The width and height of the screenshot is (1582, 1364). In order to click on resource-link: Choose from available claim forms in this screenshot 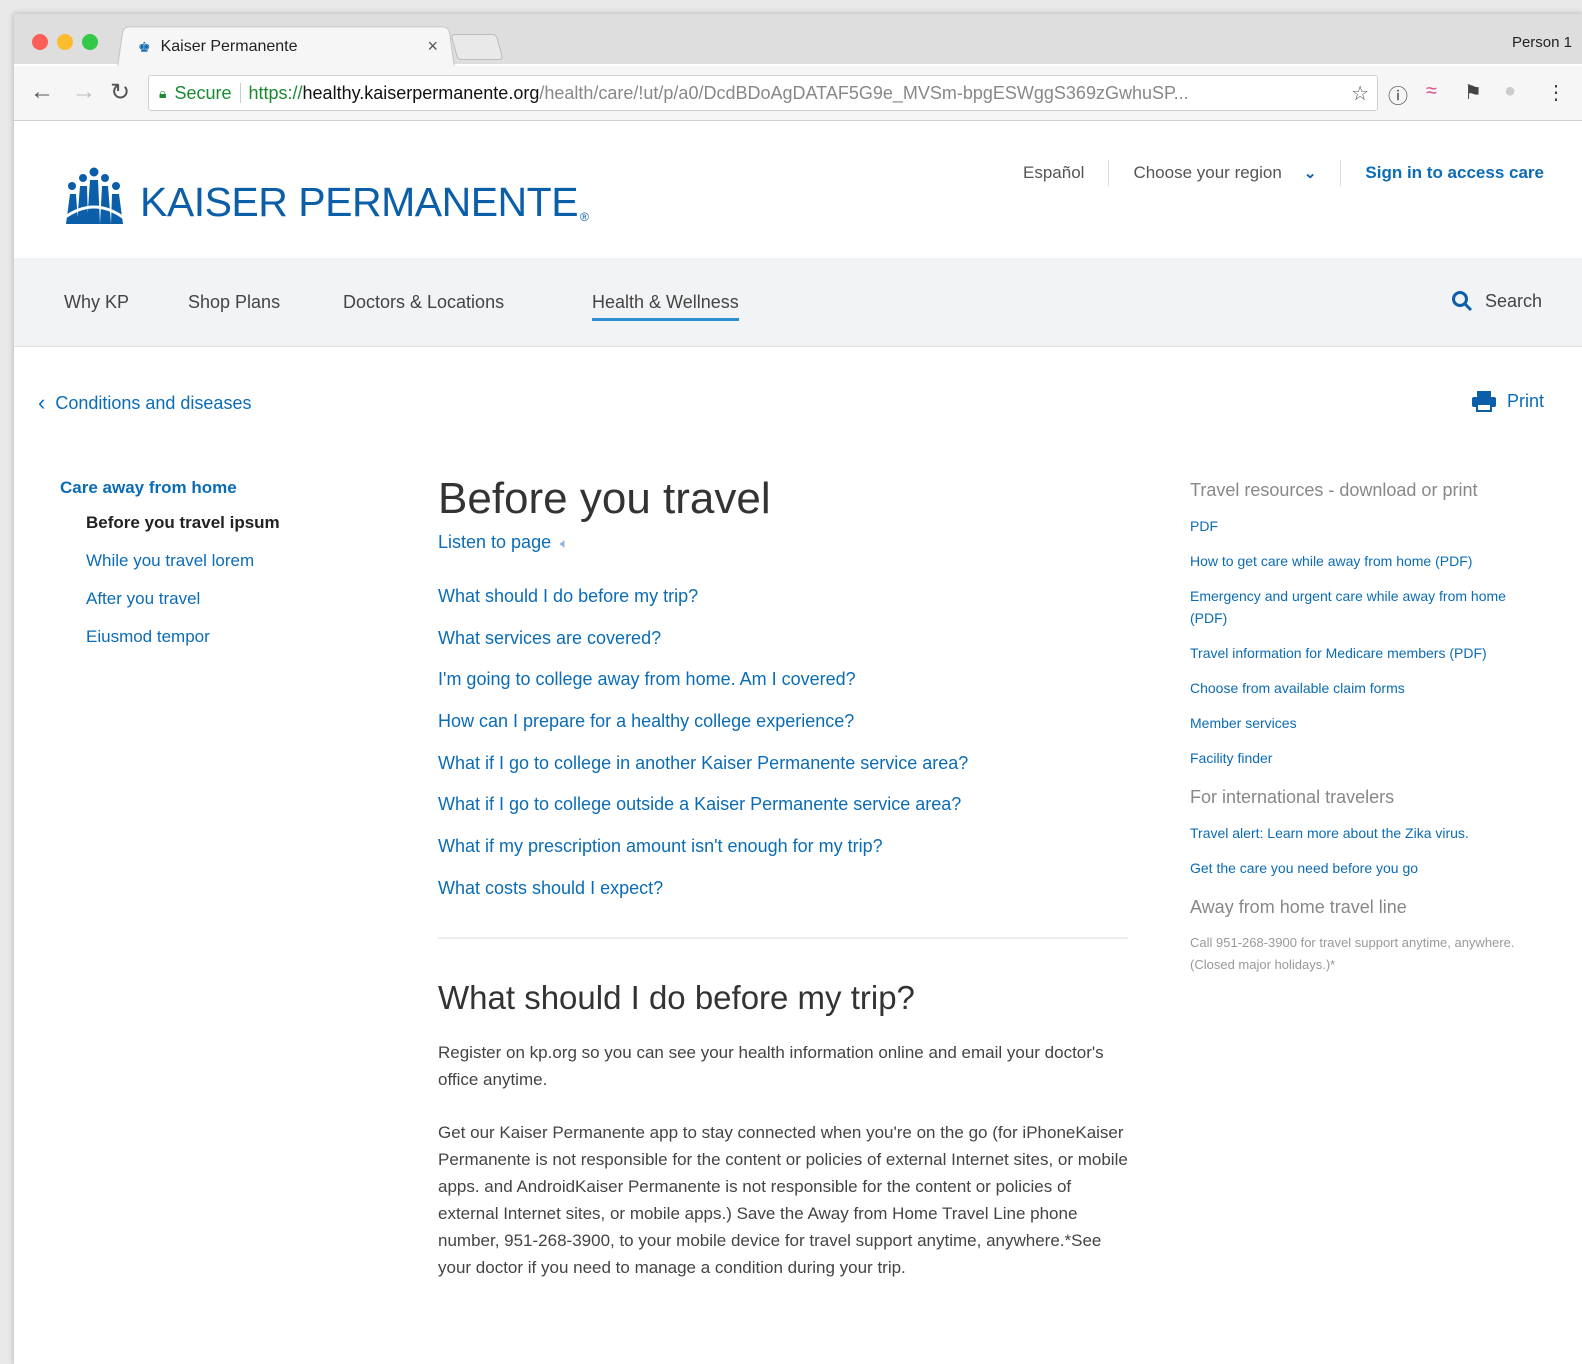, I will do `click(1365, 688)`.